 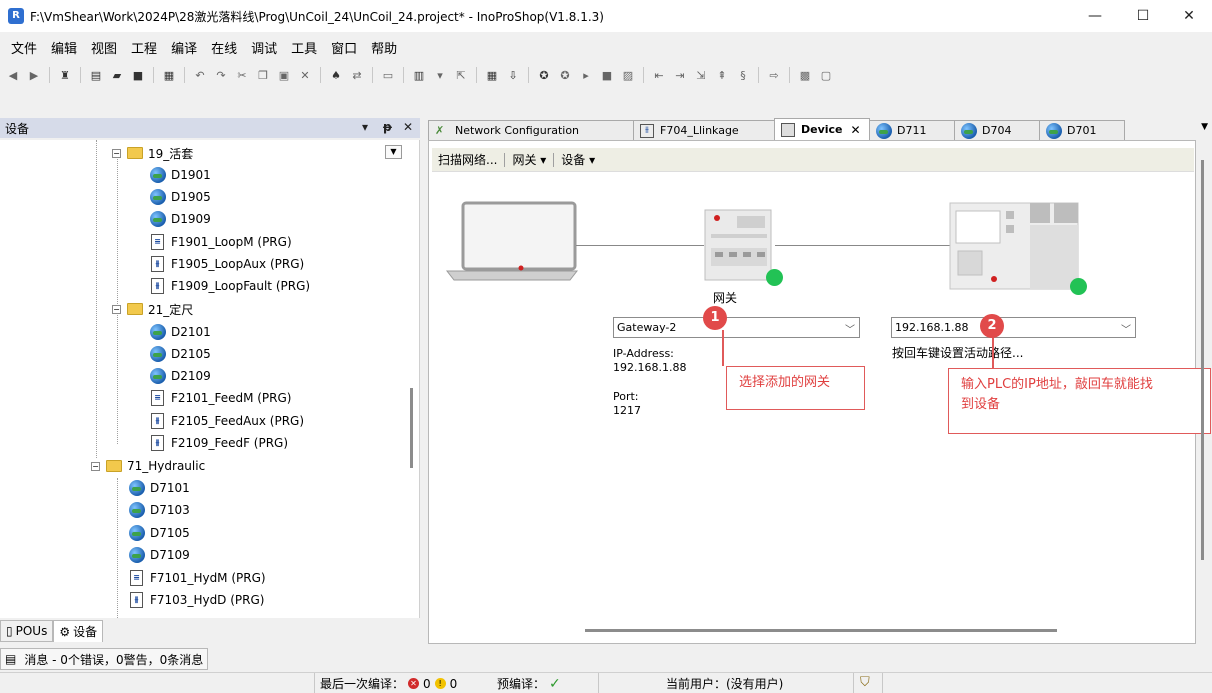 What do you see at coordinates (388, 75) in the screenshot?
I see `window-icon: ▭` at bounding box center [388, 75].